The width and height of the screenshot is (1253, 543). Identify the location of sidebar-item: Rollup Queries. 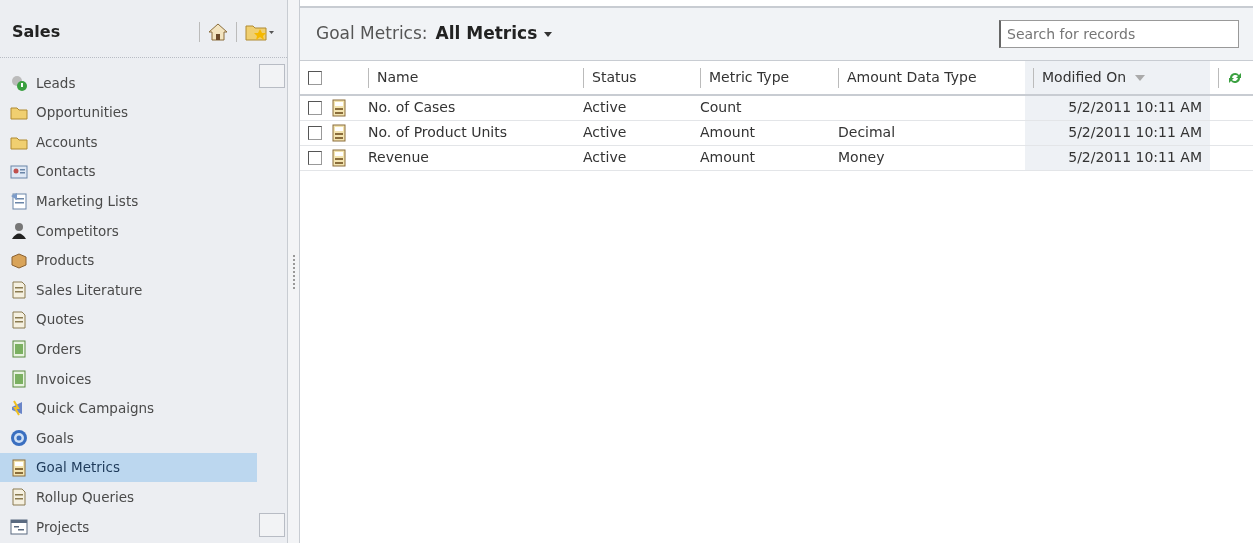
(128, 497).